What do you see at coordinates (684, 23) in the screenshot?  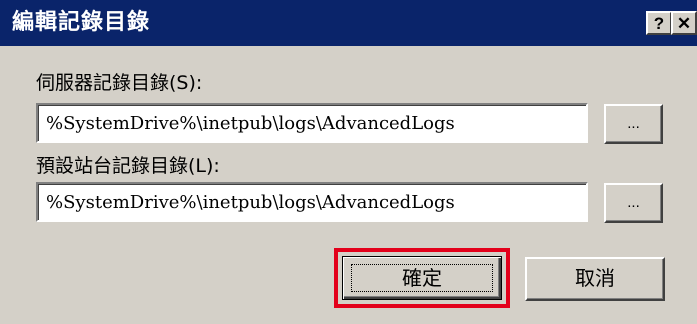 I see `close-button: ✕` at bounding box center [684, 23].